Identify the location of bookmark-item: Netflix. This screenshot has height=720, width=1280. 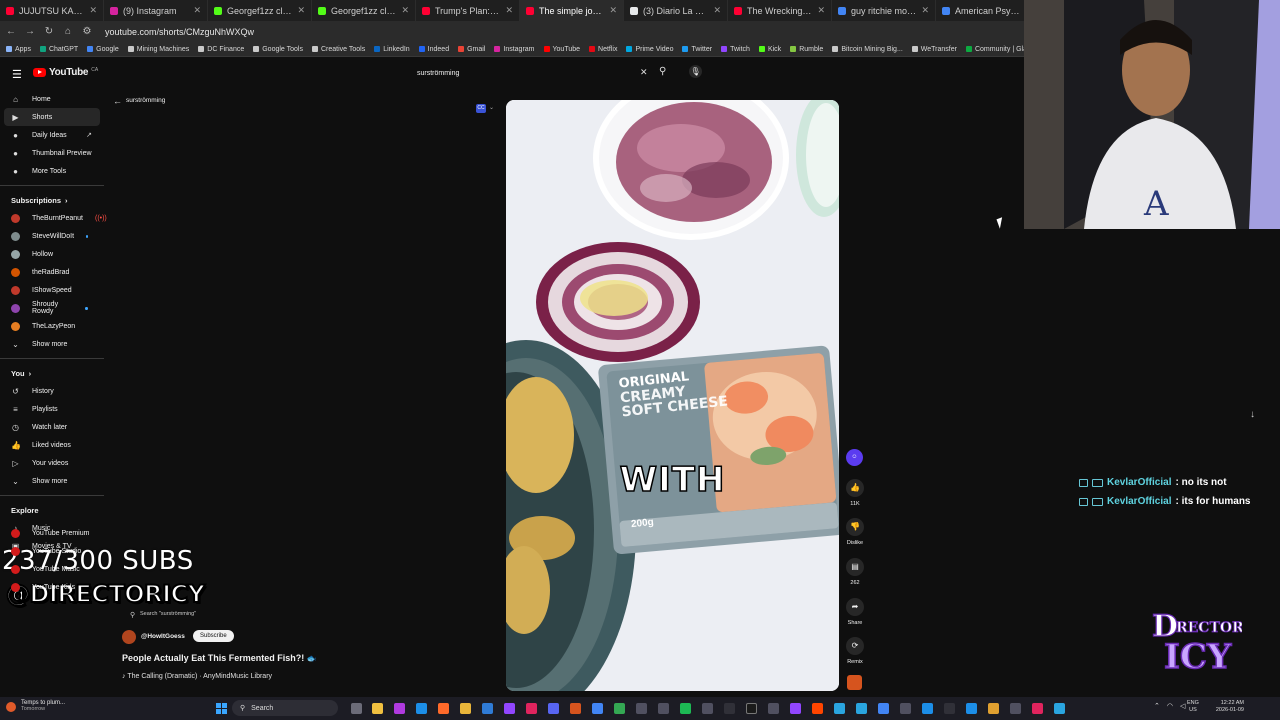
(603, 49).